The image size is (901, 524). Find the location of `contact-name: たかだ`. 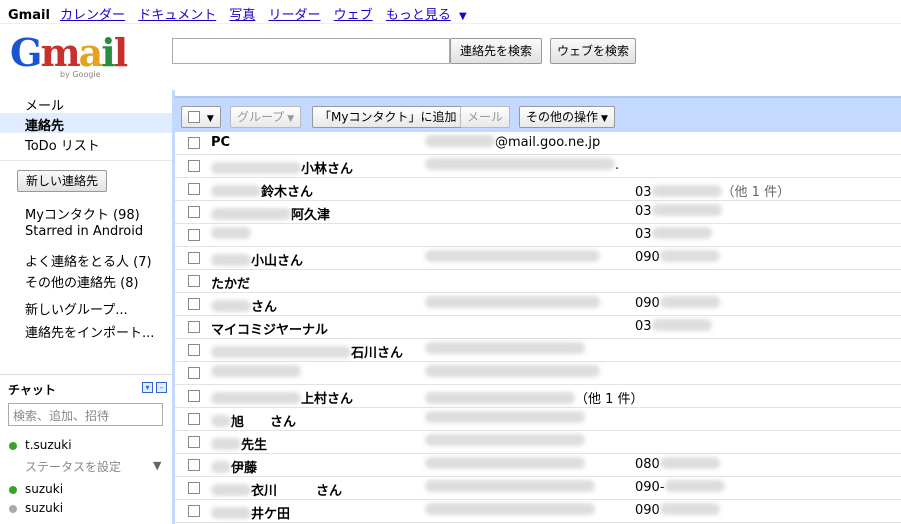

contact-name: たかだ is located at coordinates (230, 282).